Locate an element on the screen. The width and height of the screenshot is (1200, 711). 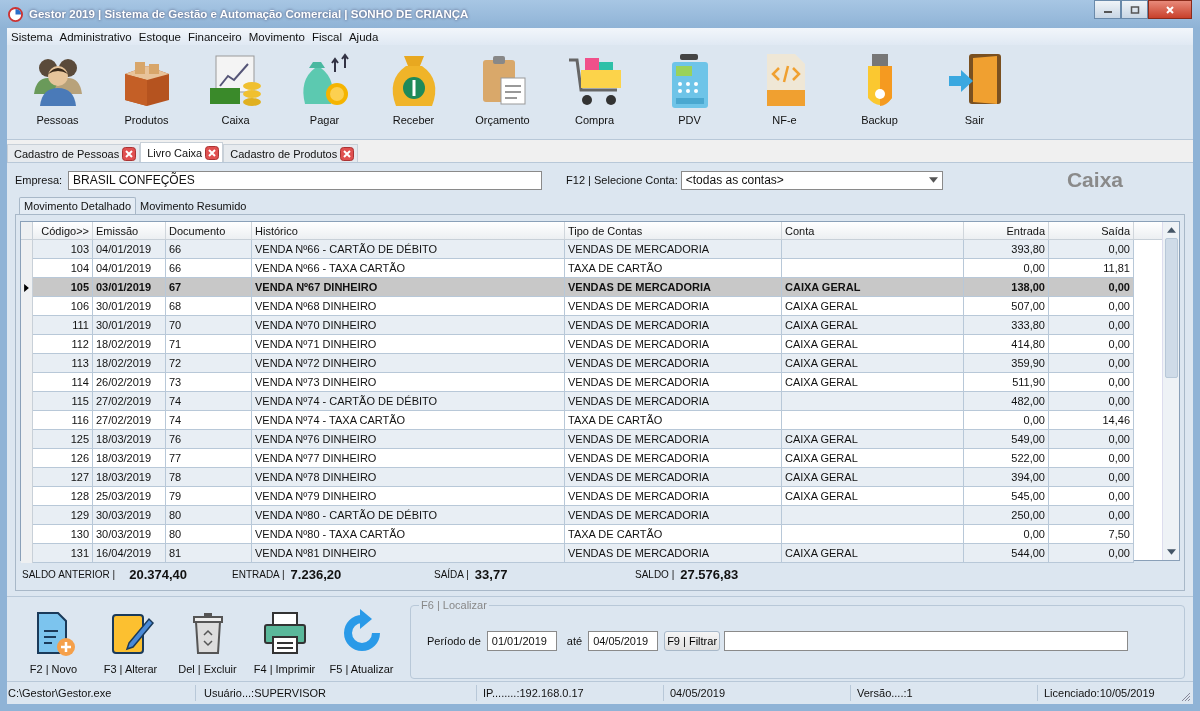
toolbar-button: PDV is located at coordinates (689, 94).